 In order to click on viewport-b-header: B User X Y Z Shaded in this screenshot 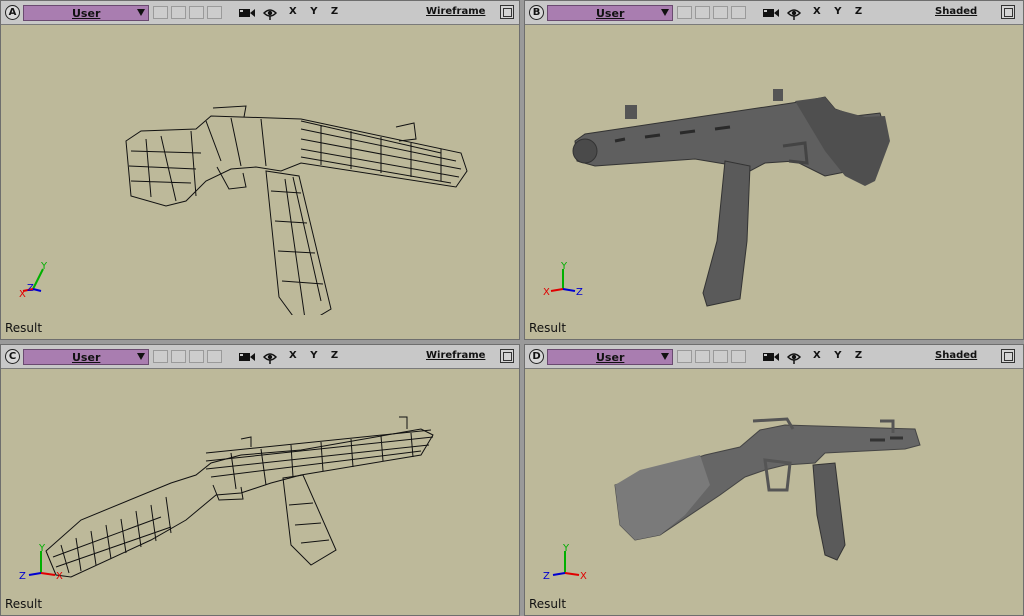, I will do `click(774, 13)`.